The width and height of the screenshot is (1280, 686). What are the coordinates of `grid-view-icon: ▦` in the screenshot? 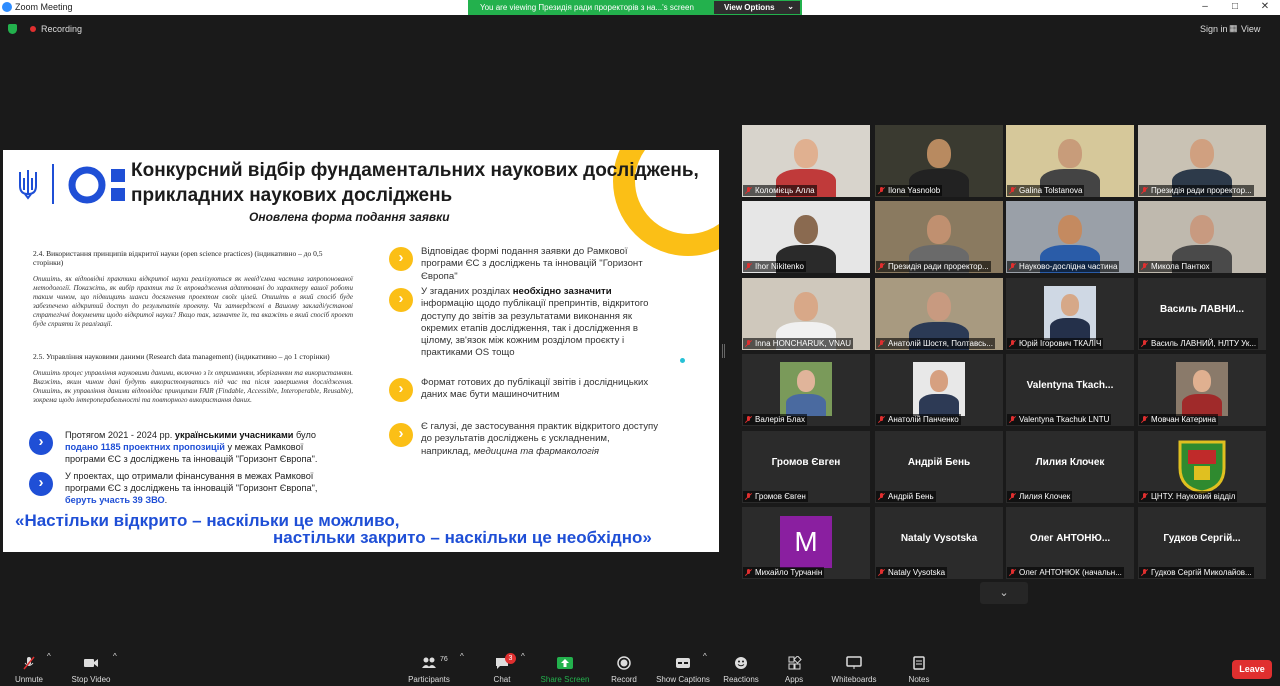 It's located at (1233, 28).